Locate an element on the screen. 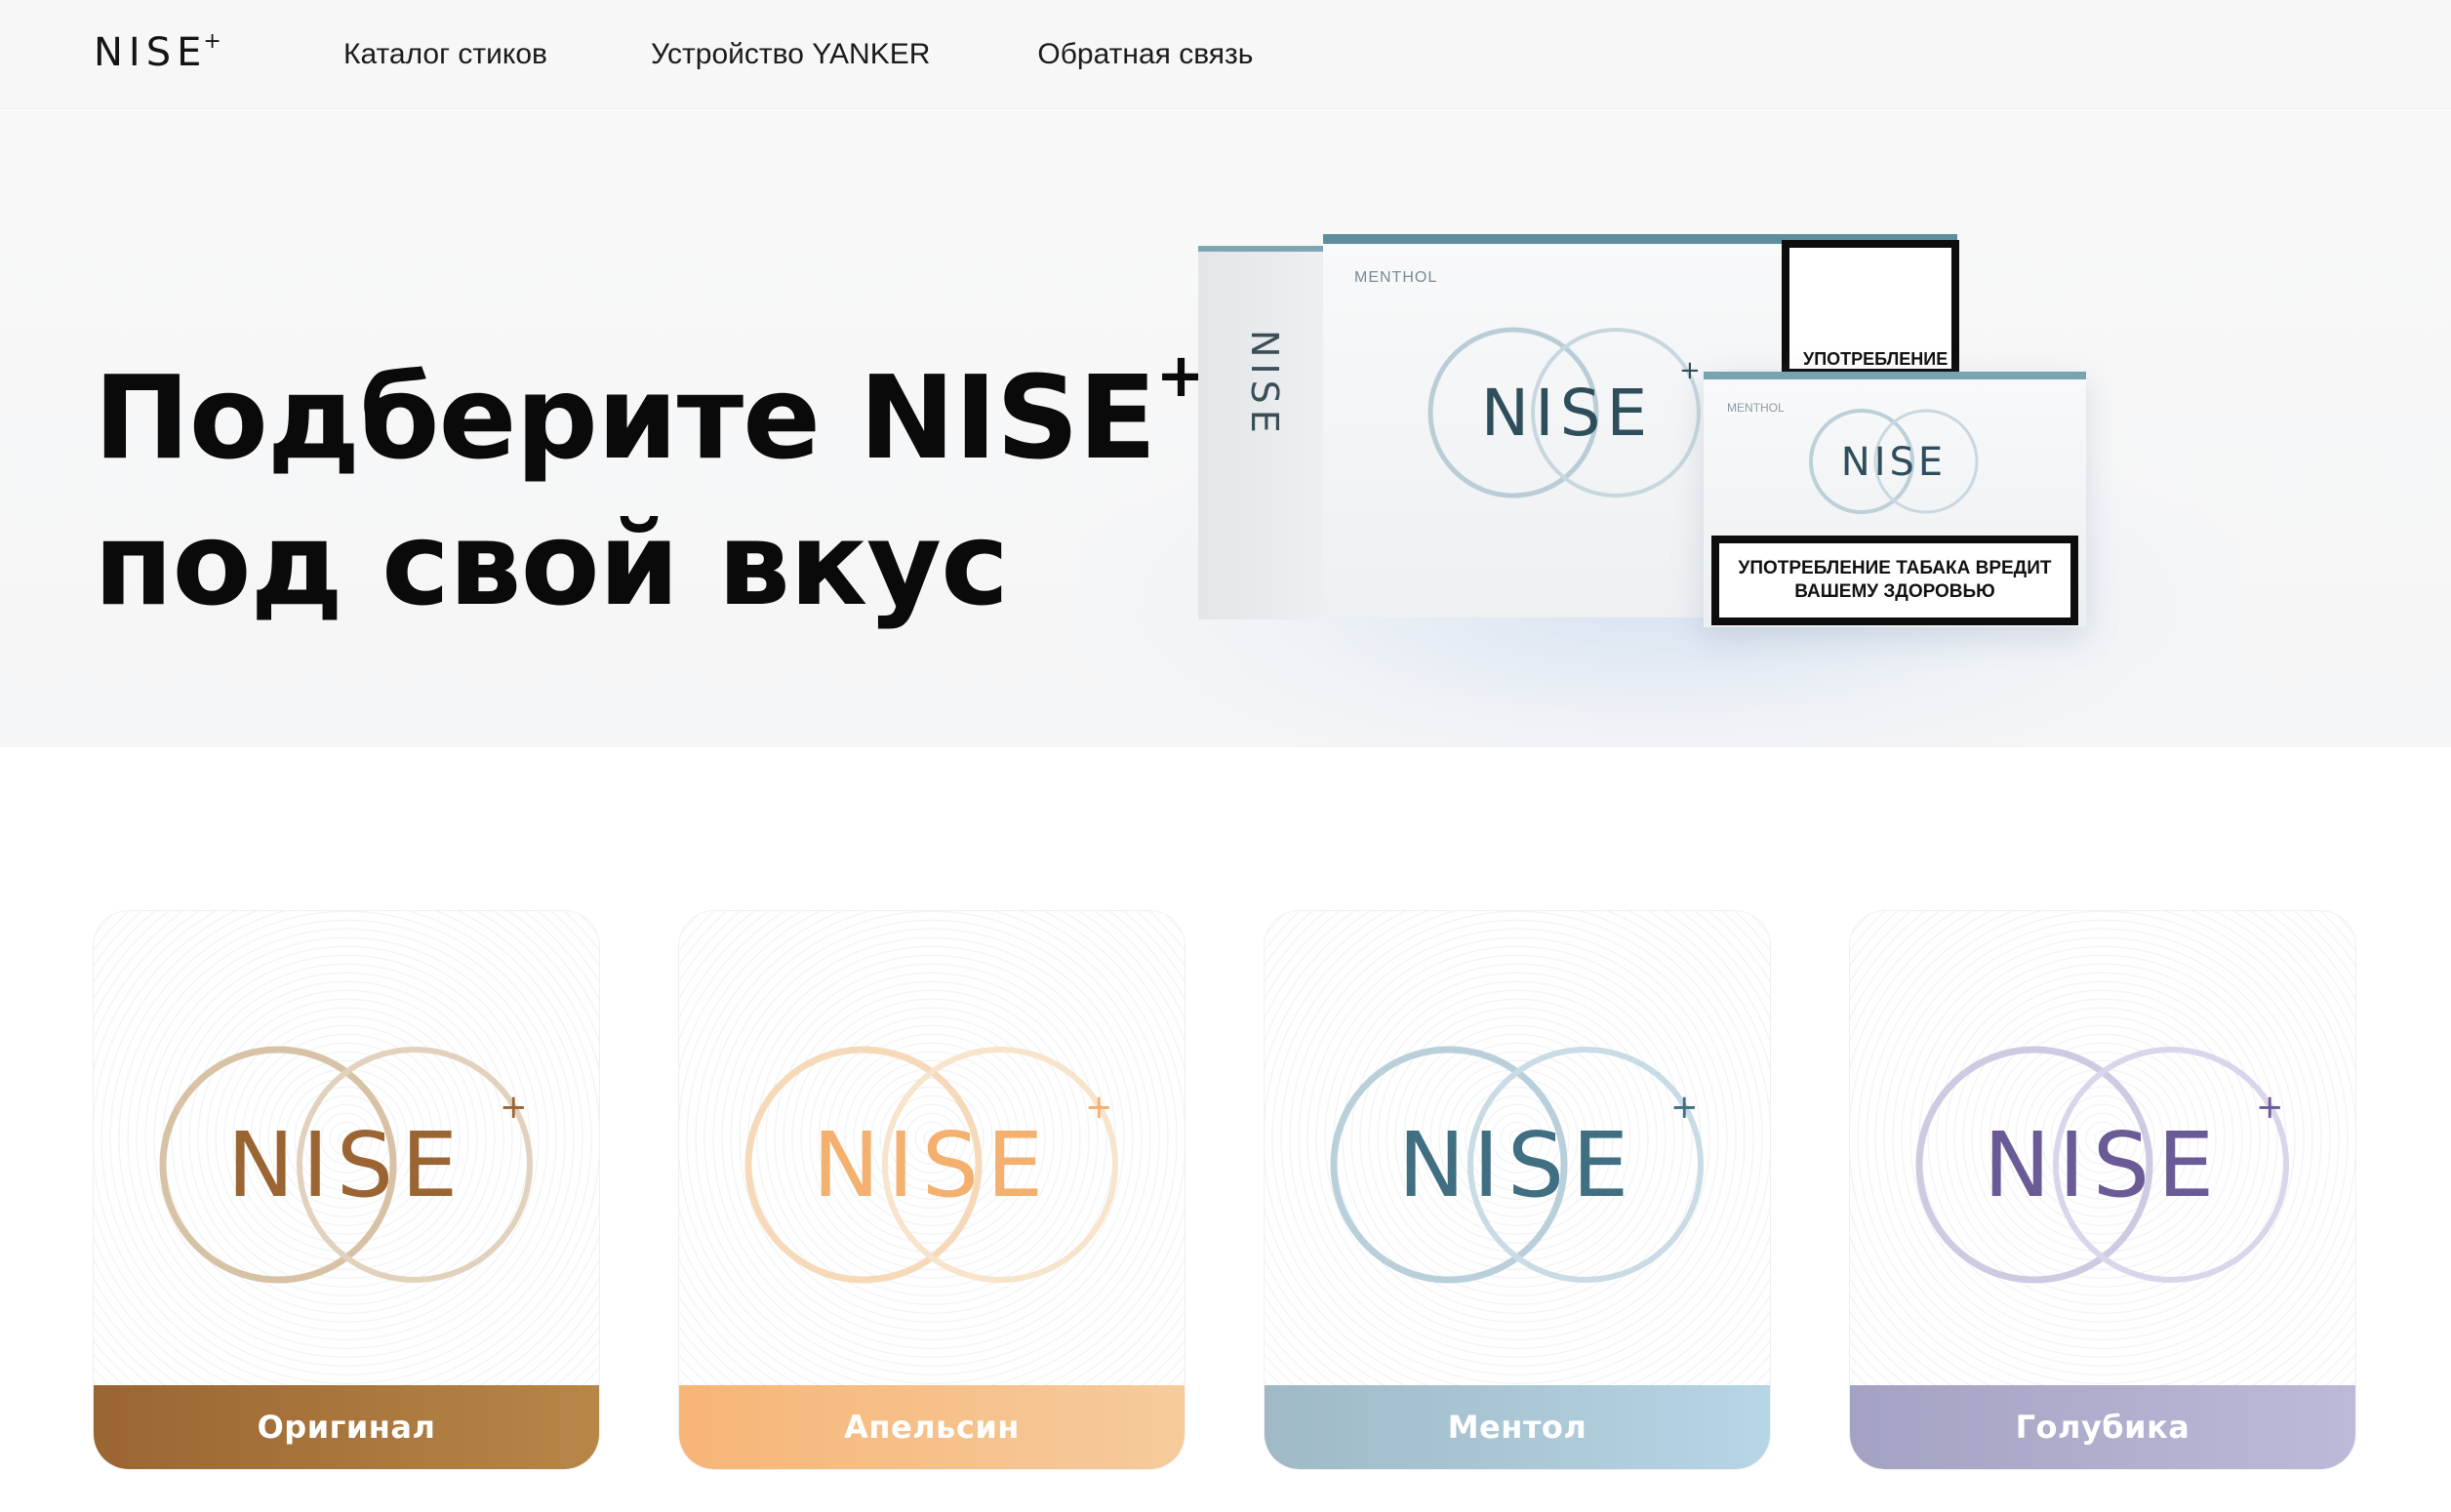 The image size is (2451, 1512). box-side-brand: NISE is located at coordinates (1264, 384).